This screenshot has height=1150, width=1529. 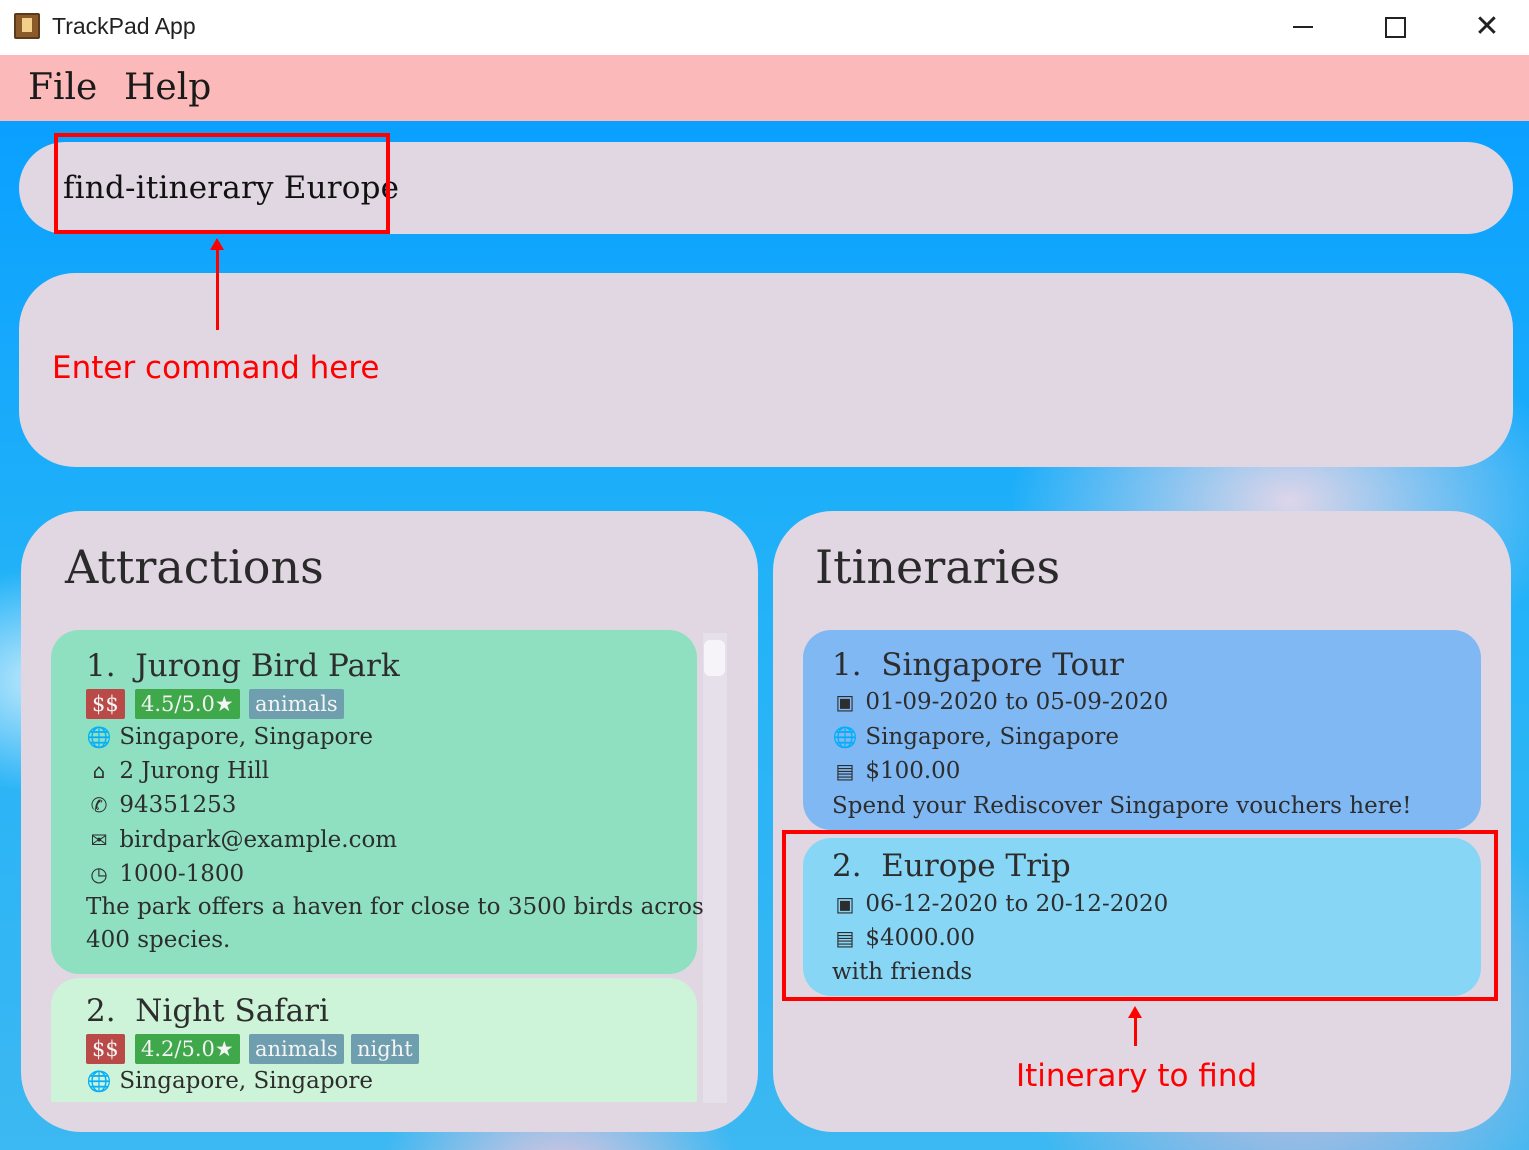 I want to click on command-annotation: Enter command here, so click(x=216, y=368).